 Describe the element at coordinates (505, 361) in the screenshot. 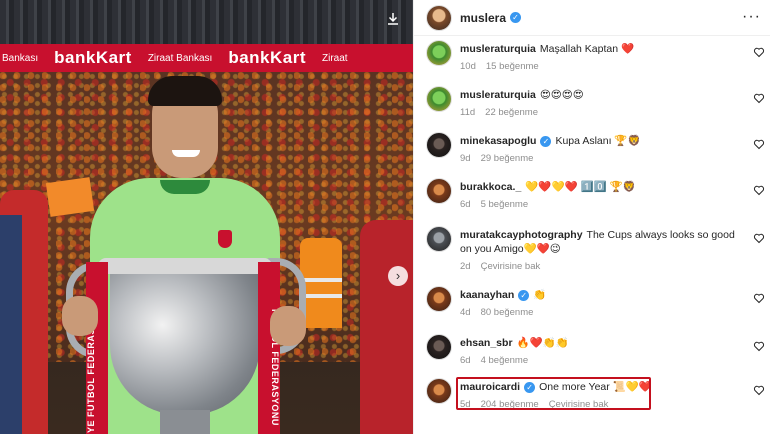

I see `like-count: 4 beğenme` at that location.